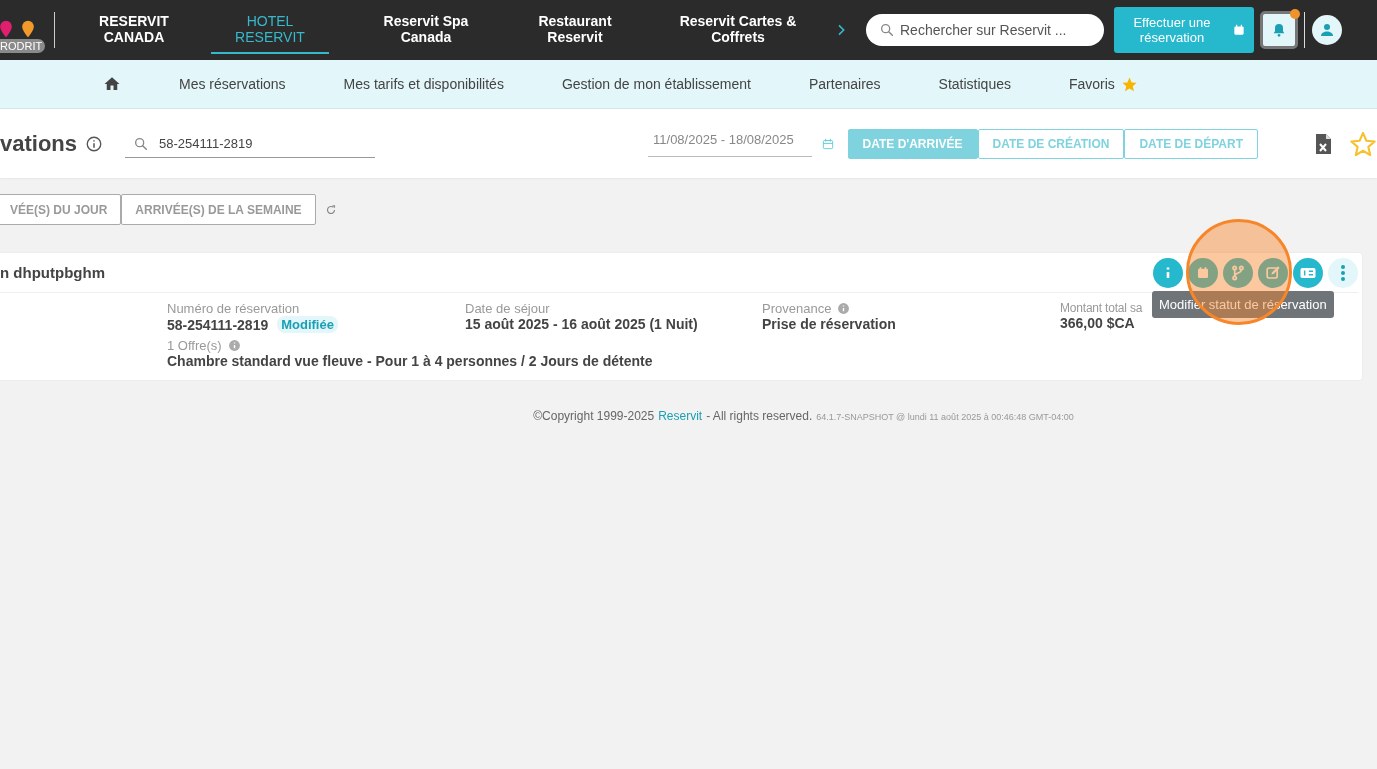 Image resolution: width=1377 pixels, height=769 pixels. I want to click on date-range-field: 11/08/2025 - 18/08/2025, so click(730, 143).